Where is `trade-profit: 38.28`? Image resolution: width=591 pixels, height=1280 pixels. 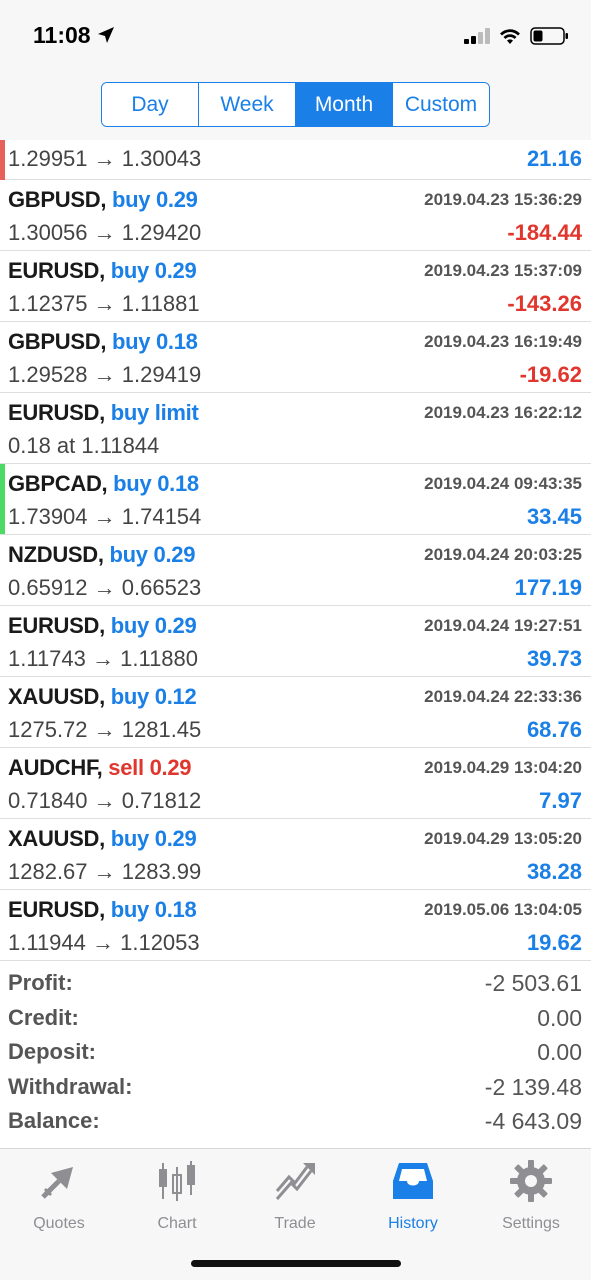 trade-profit: 38.28 is located at coordinates (554, 871).